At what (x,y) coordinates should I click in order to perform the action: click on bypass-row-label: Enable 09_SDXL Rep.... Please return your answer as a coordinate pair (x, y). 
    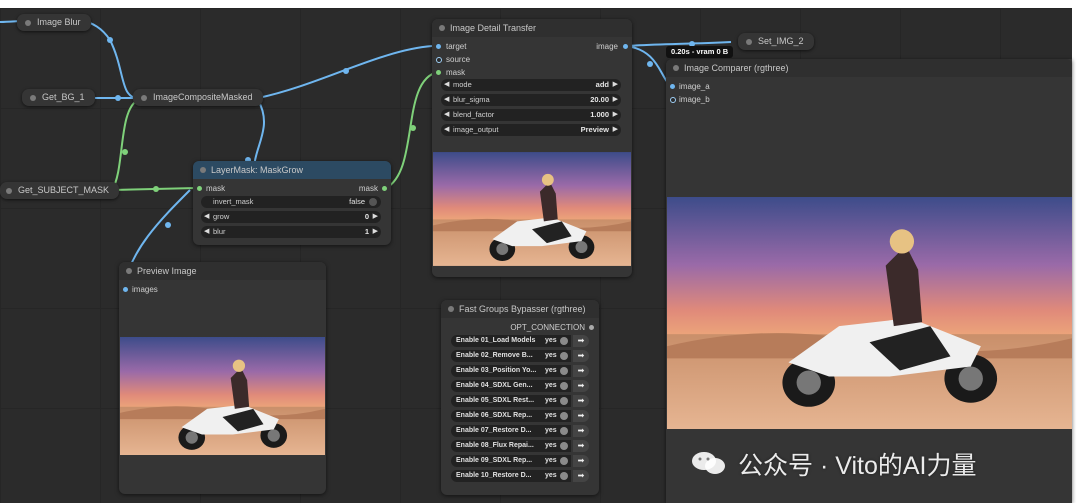
    Looking at the image, I should click on (500, 461).